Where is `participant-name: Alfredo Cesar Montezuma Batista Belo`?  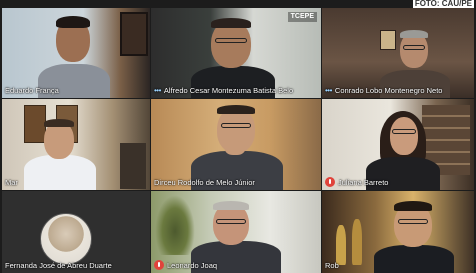
participant-name: Alfredo Cesar Montezuma Batista Belo is located at coordinates (228, 90).